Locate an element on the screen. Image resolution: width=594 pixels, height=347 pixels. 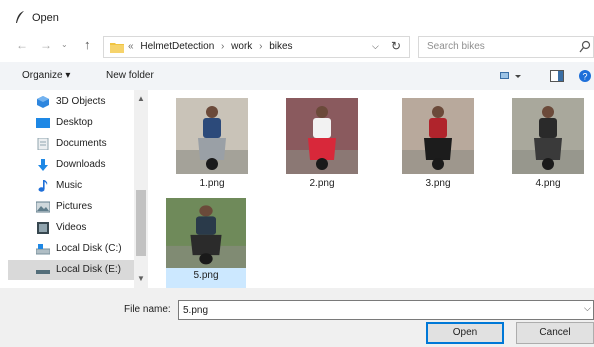
new-folder-button: New folder is located at coordinates (130, 75).